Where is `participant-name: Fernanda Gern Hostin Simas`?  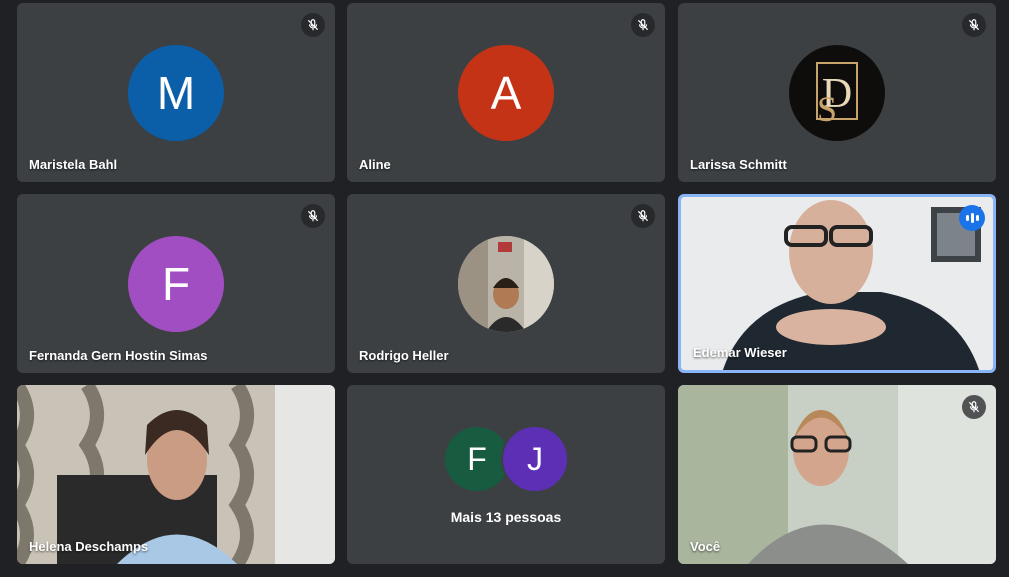 participant-name: Fernanda Gern Hostin Simas is located at coordinates (118, 355).